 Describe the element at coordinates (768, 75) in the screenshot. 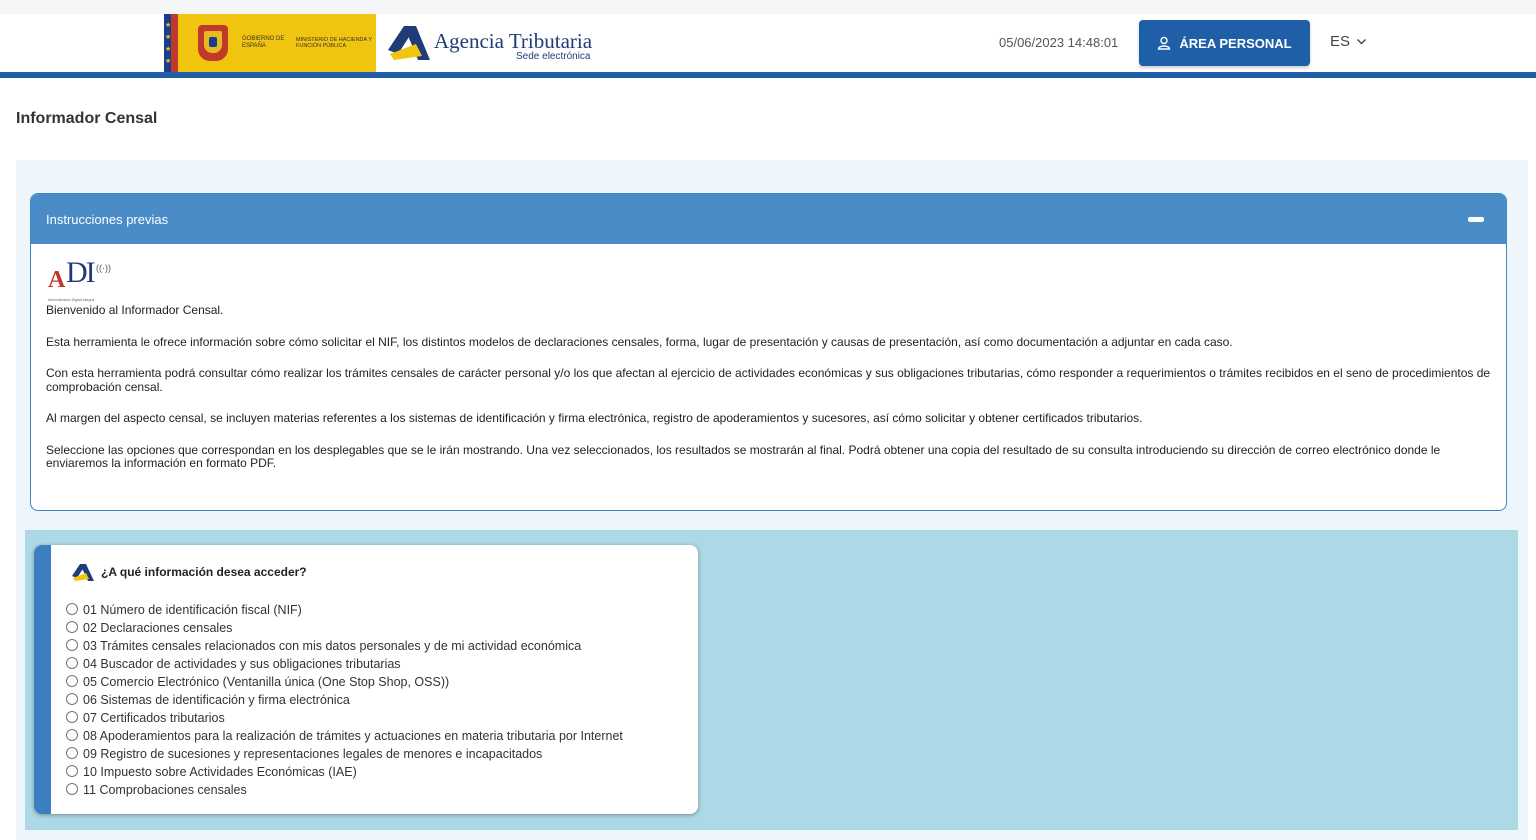

I see `header-divider` at that location.